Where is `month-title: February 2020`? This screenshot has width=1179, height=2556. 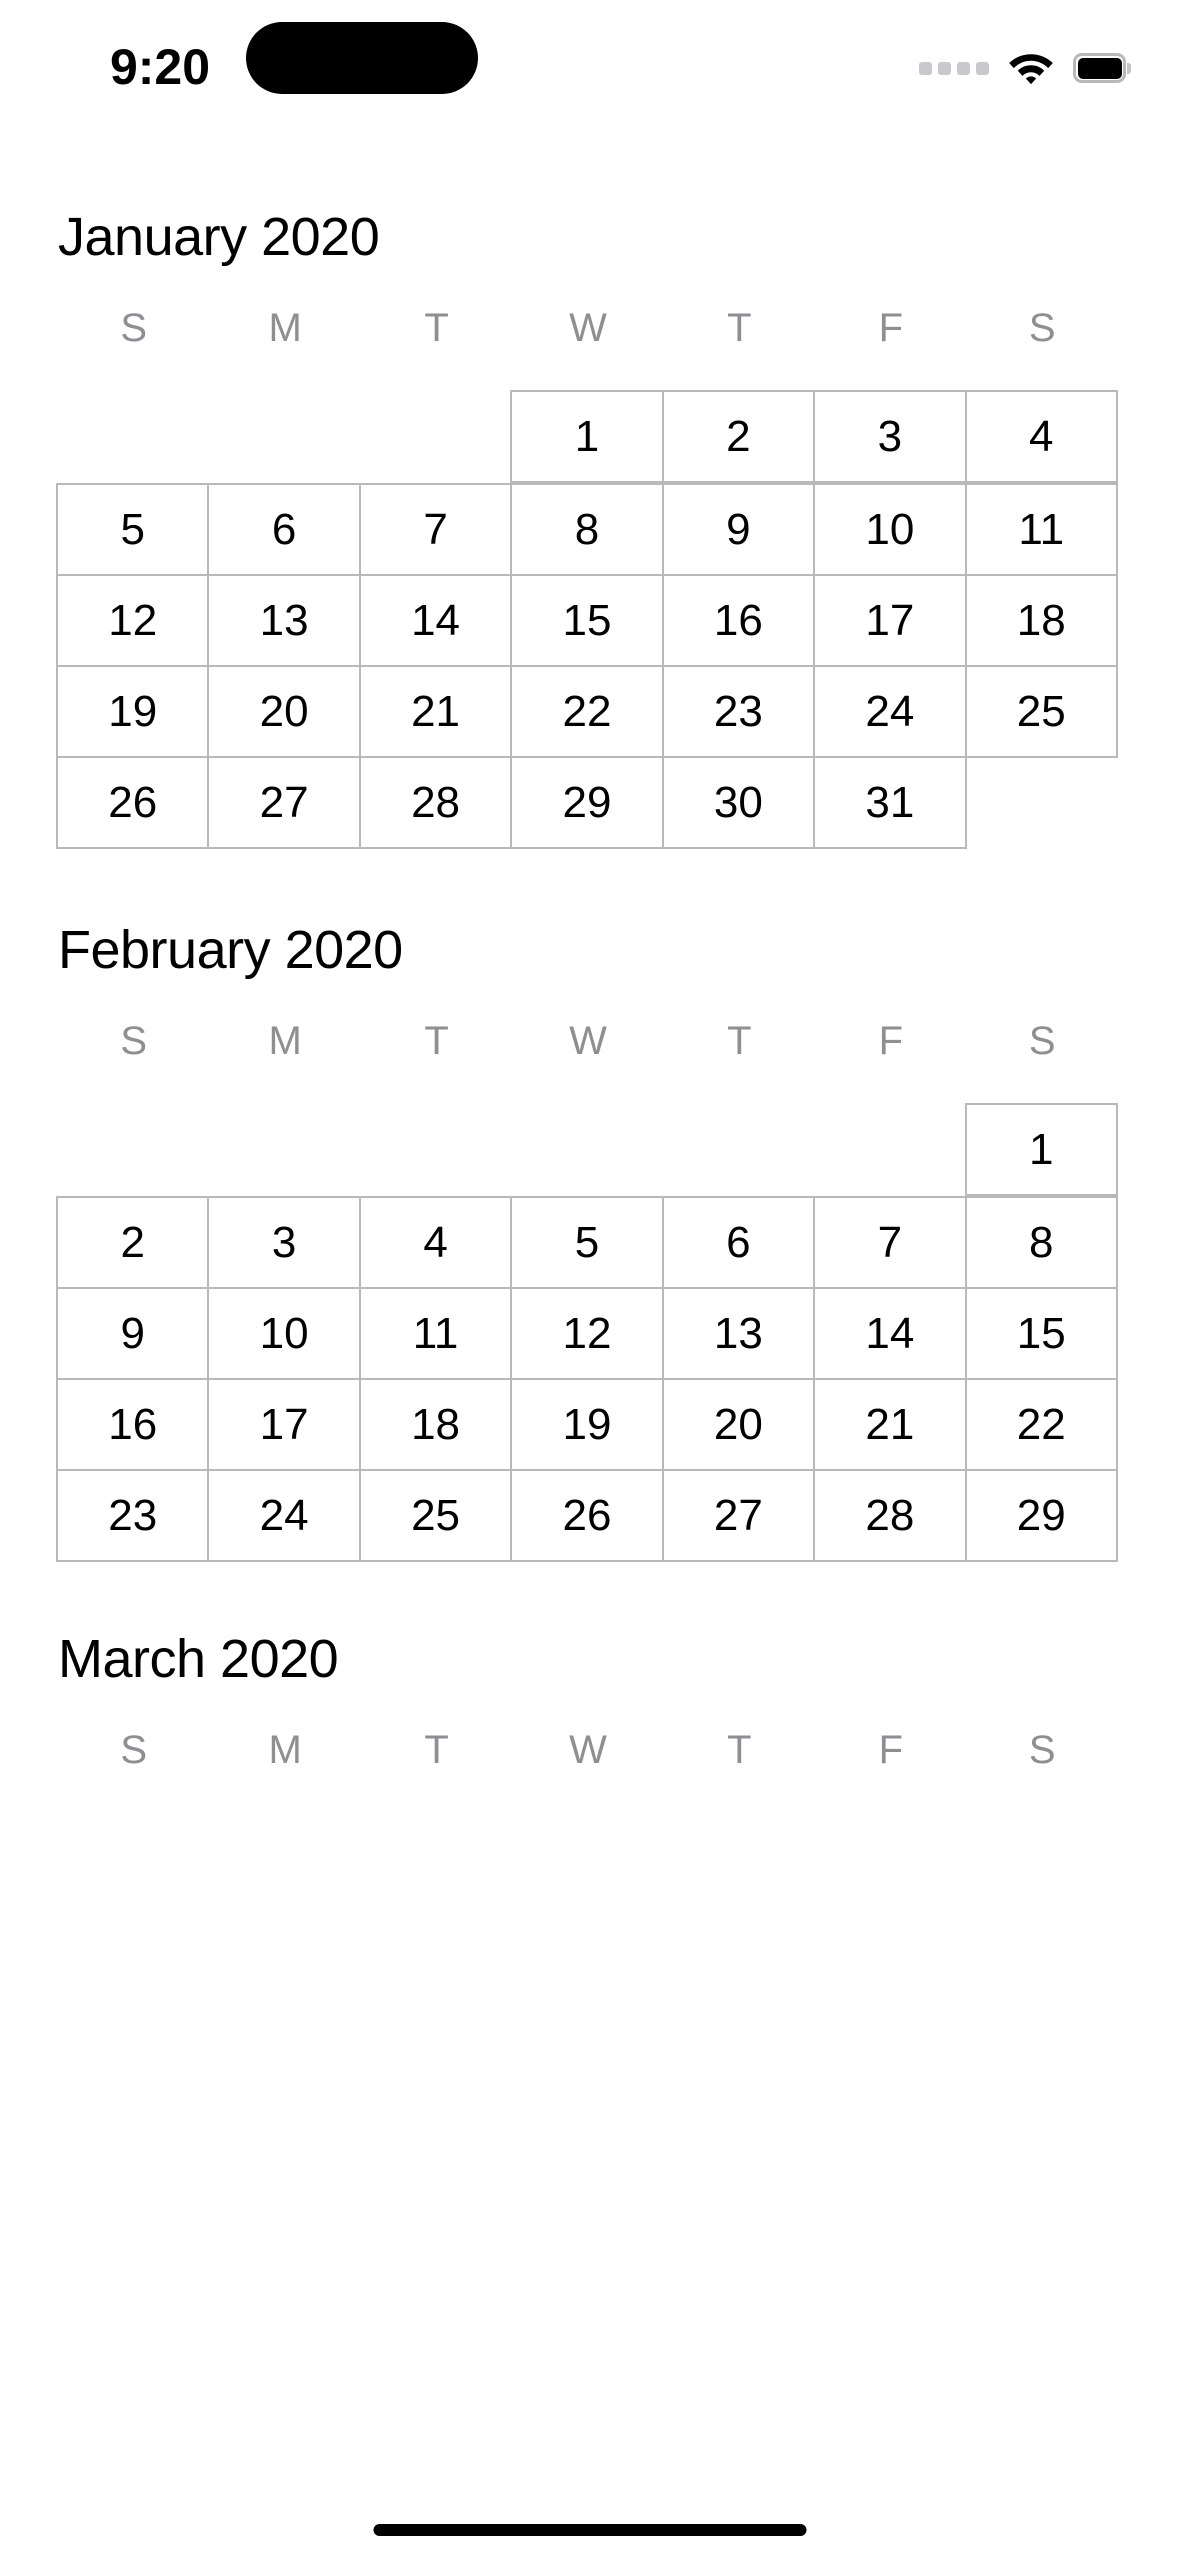 month-title: February 2020 is located at coordinates (230, 950).